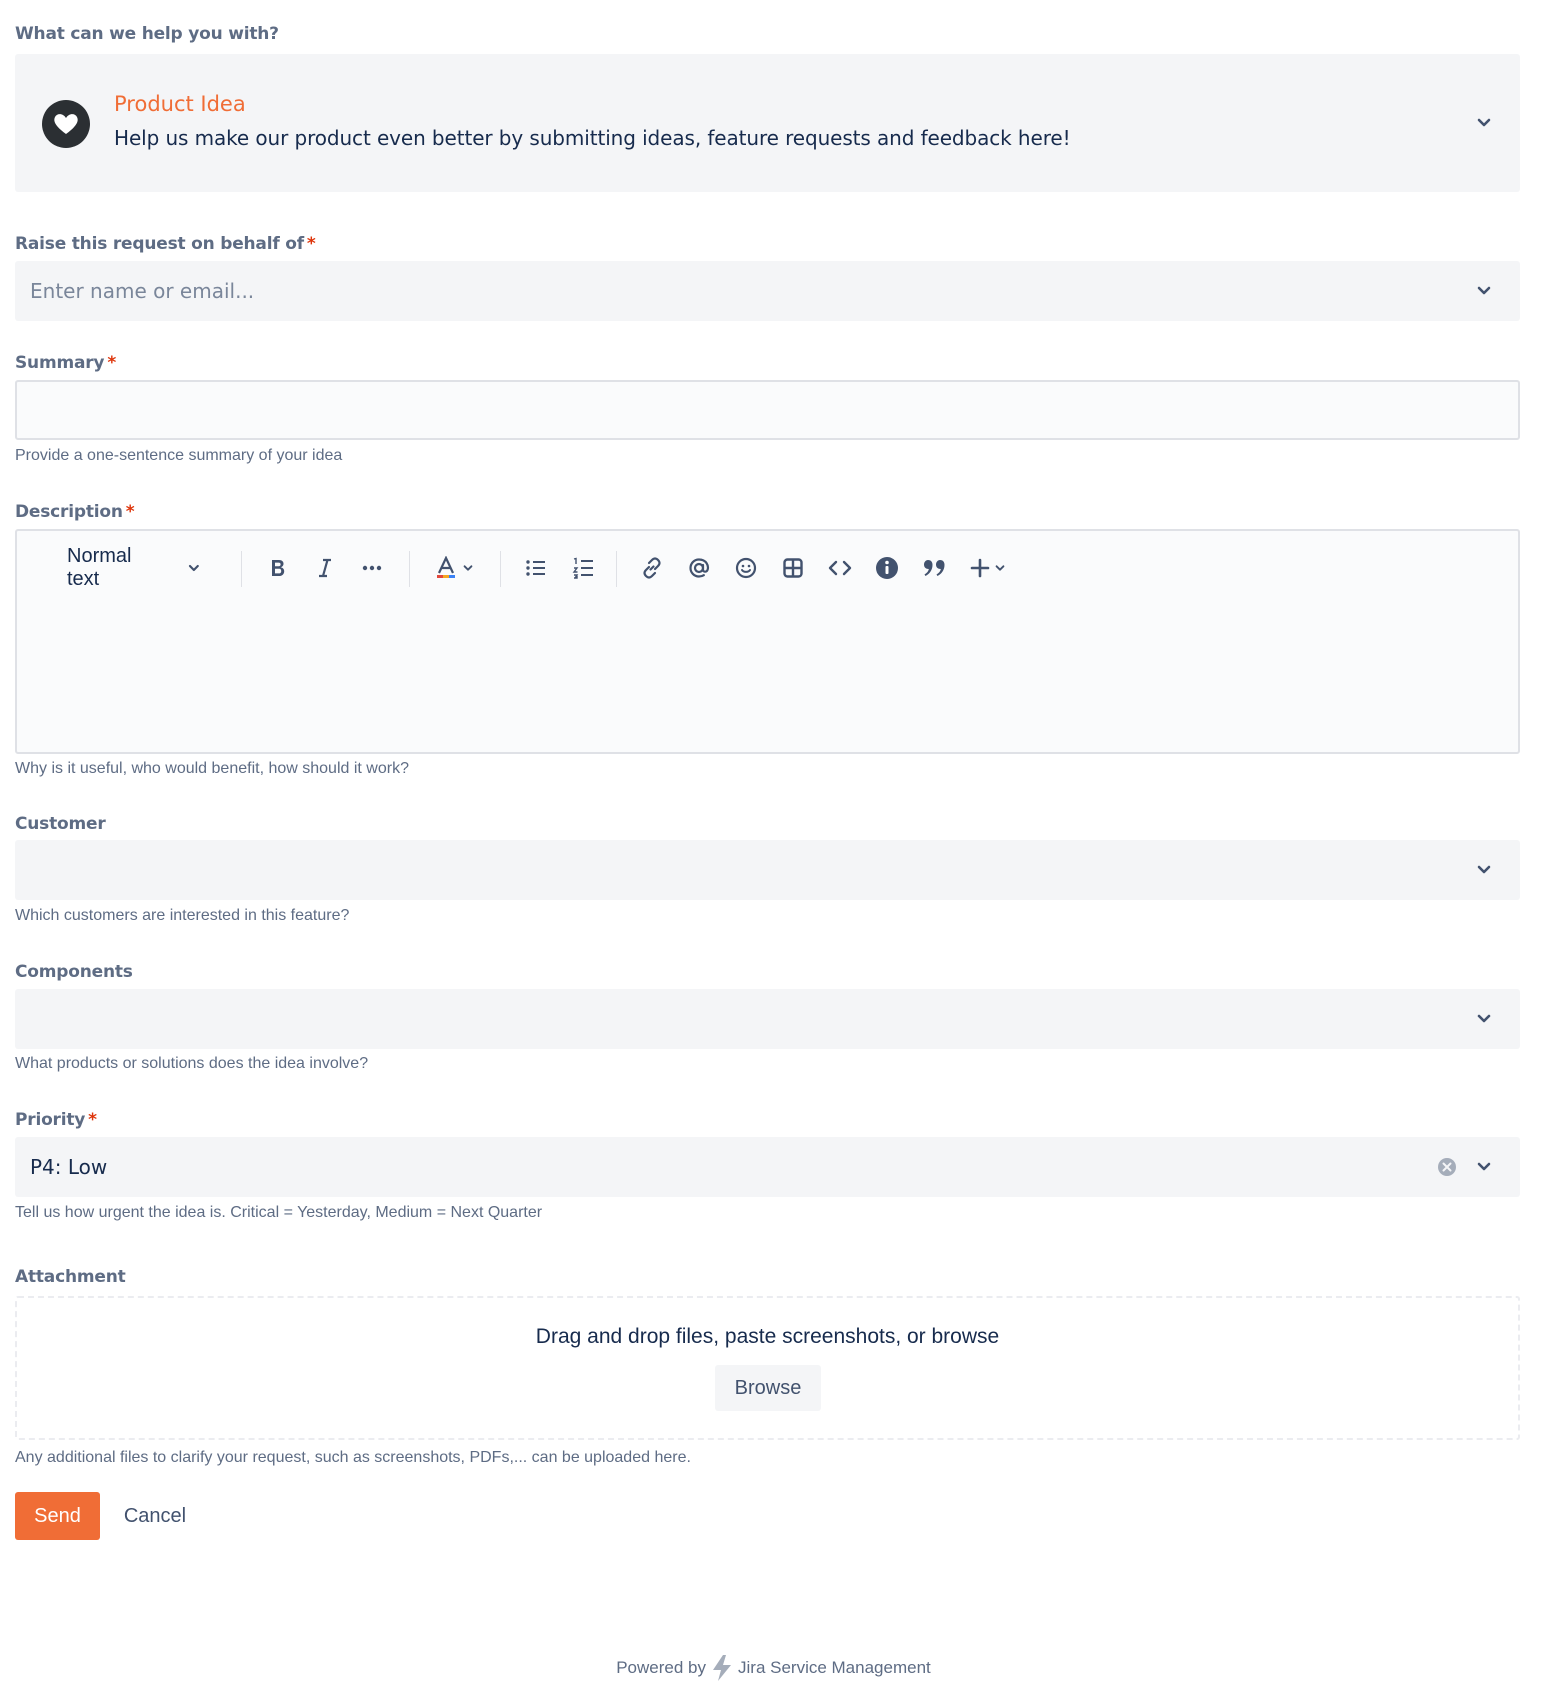 The image size is (1547, 1695). Describe the element at coordinates (66, 124) in the screenshot. I see `heart-icon` at that location.